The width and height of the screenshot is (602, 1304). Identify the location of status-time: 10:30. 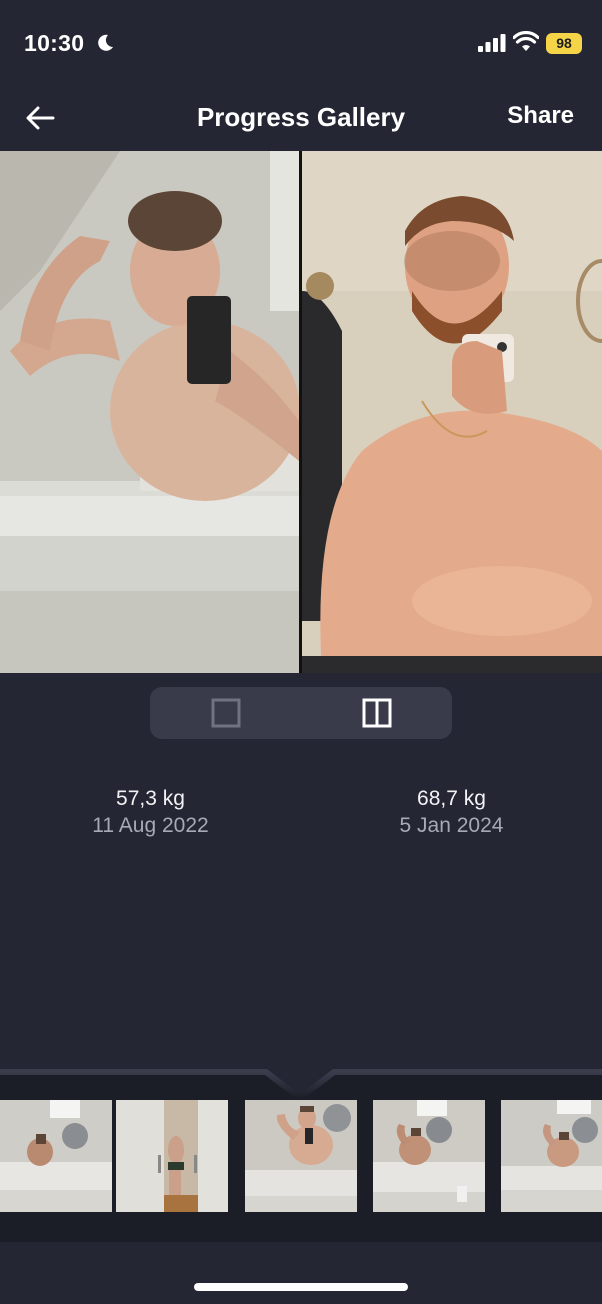
(54, 43).